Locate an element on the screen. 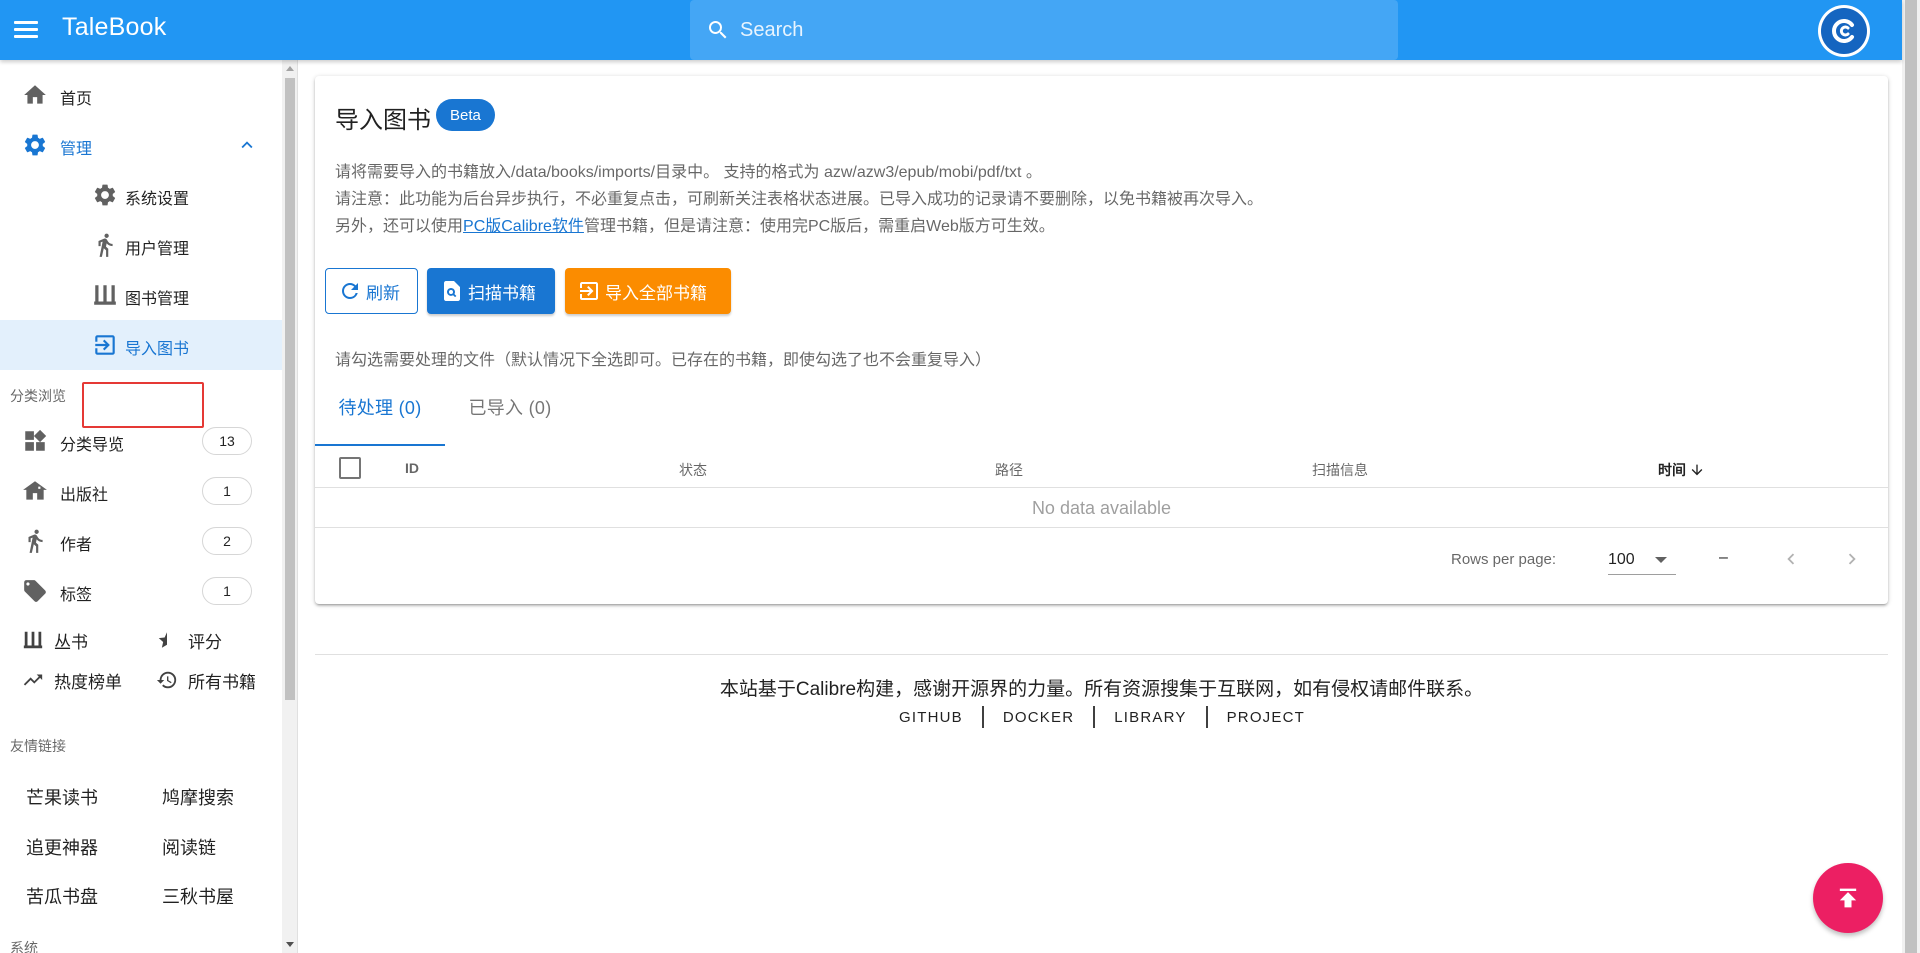  arrow-down-icon is located at coordinates (1697, 470).